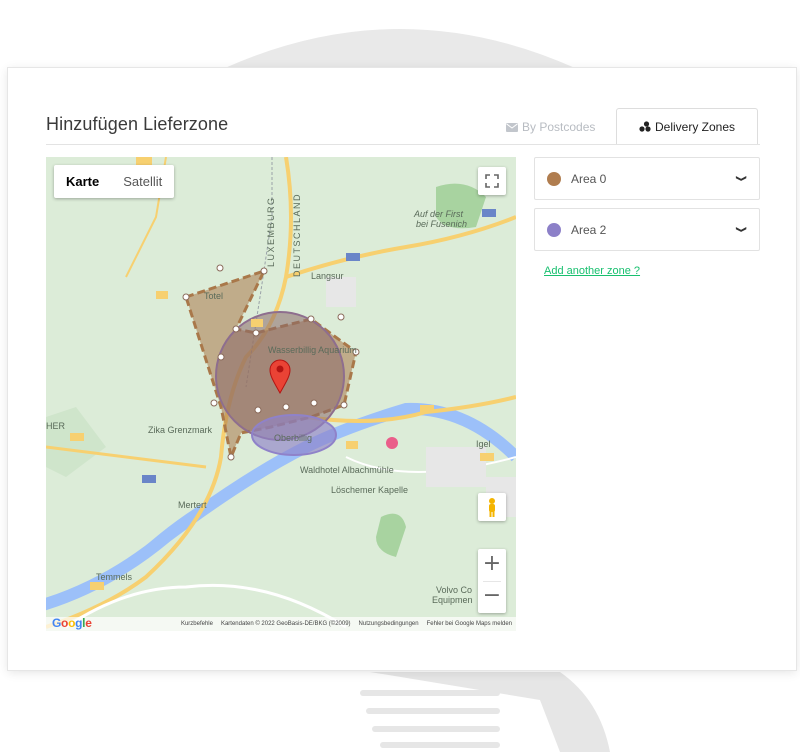 This screenshot has height=752, width=800. Describe the element at coordinates (142, 181) in the screenshot. I see `map-type-satellit: Satellit` at that location.